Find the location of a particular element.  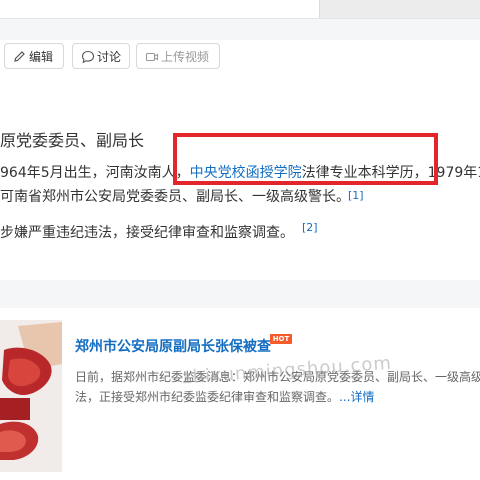

bio-line-3-text: 步嫌严重违纪违法，接受纪律审查和监察调查。 is located at coordinates (147, 233).